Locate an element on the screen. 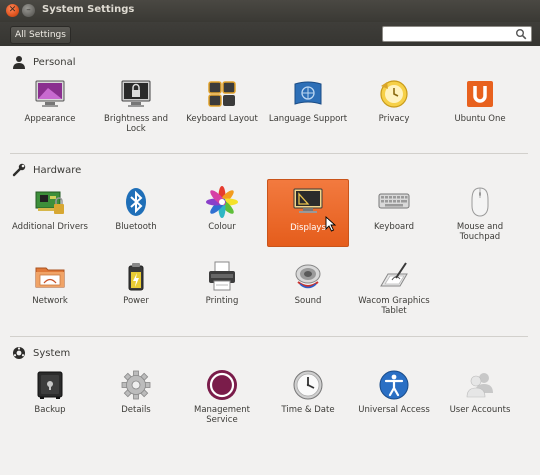 This screenshot has width=540, height=475. item-power: Power is located at coordinates (136, 294).